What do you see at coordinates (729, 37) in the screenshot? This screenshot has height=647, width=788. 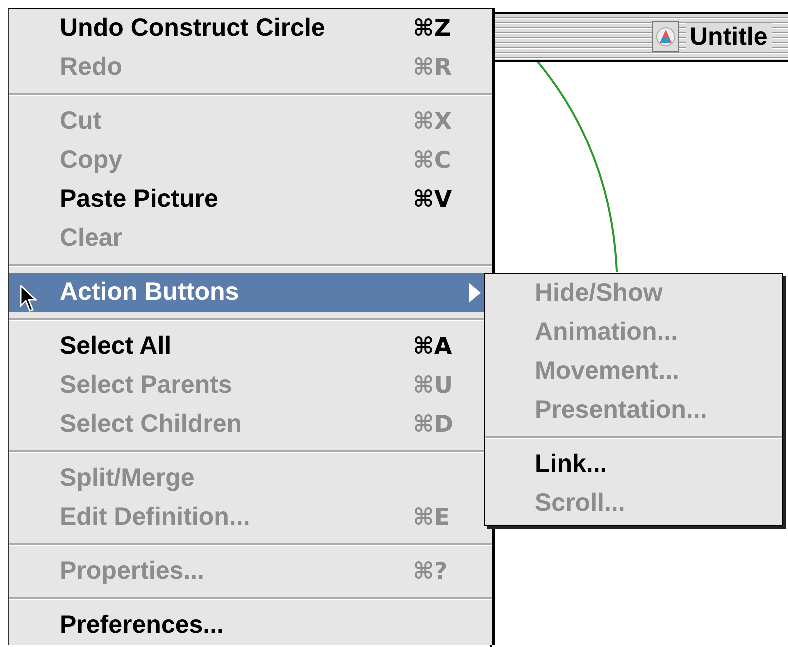 I see `window-title: Untitle` at bounding box center [729, 37].